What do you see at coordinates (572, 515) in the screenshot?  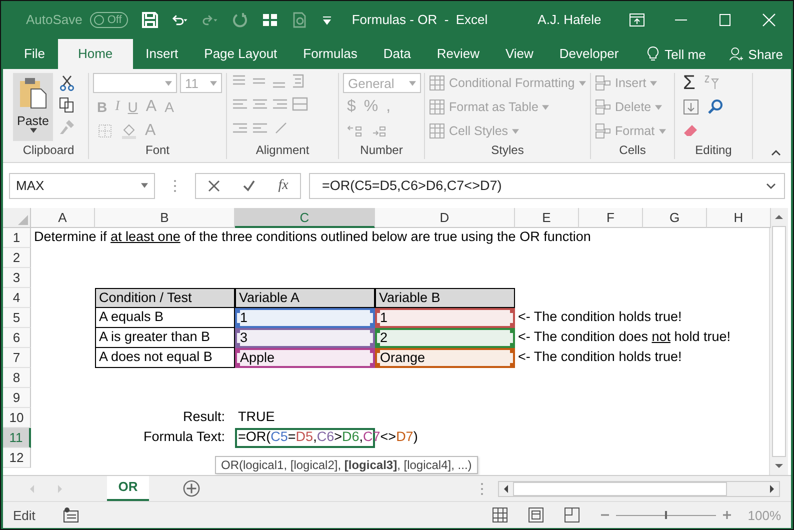 I see `page-break-icon` at bounding box center [572, 515].